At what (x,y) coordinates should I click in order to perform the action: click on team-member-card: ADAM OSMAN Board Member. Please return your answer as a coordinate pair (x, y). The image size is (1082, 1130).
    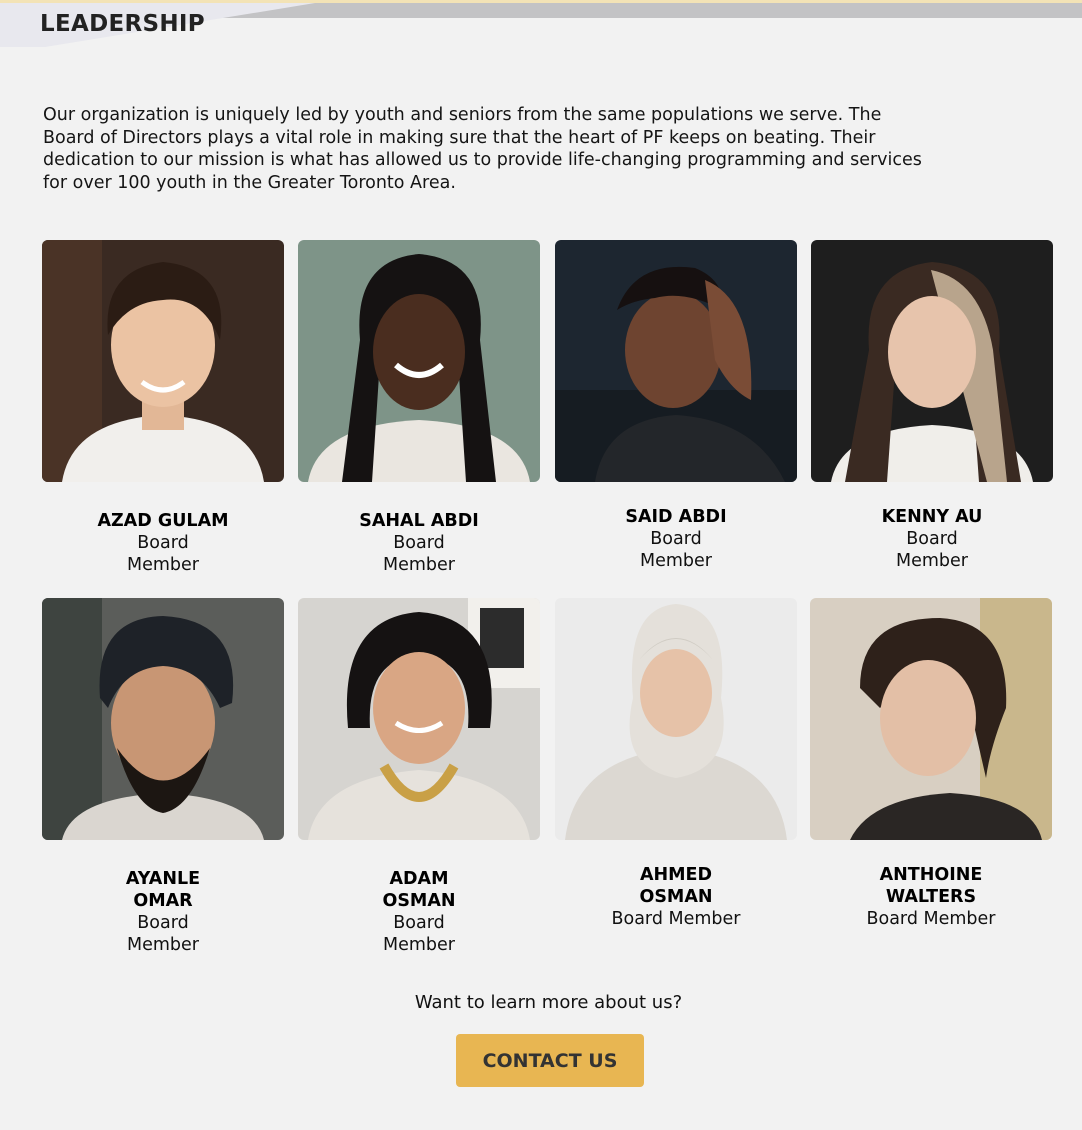
    Looking at the image, I should click on (419, 777).